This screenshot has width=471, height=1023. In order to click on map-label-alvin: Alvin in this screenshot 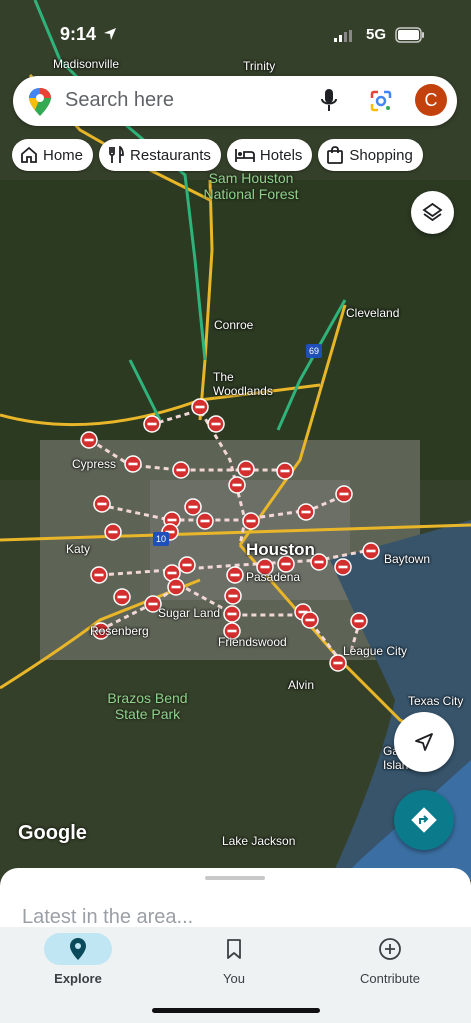, I will do `click(301, 685)`.